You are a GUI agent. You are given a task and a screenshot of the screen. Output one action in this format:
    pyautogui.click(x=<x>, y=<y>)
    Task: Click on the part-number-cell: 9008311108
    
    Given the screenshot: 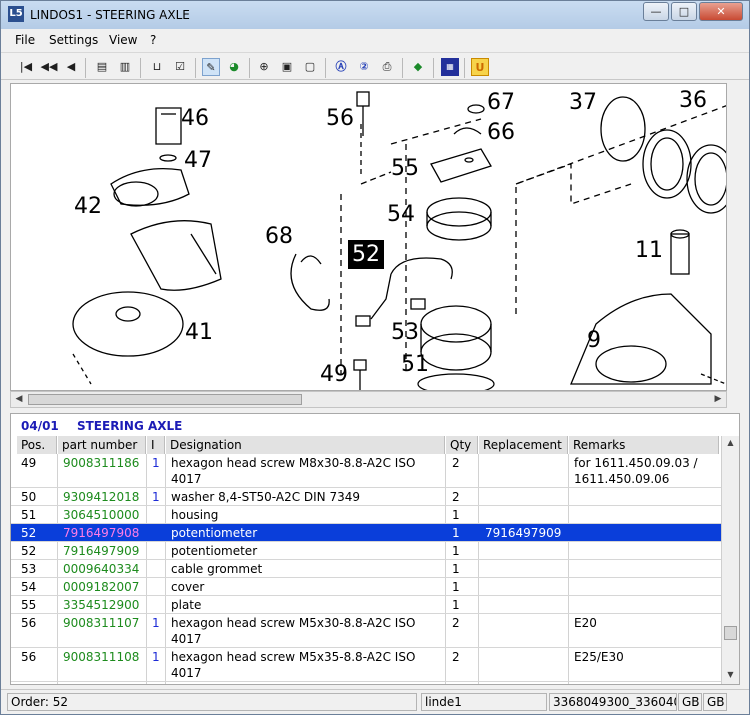 What is the action you would take?
    pyautogui.click(x=101, y=657)
    